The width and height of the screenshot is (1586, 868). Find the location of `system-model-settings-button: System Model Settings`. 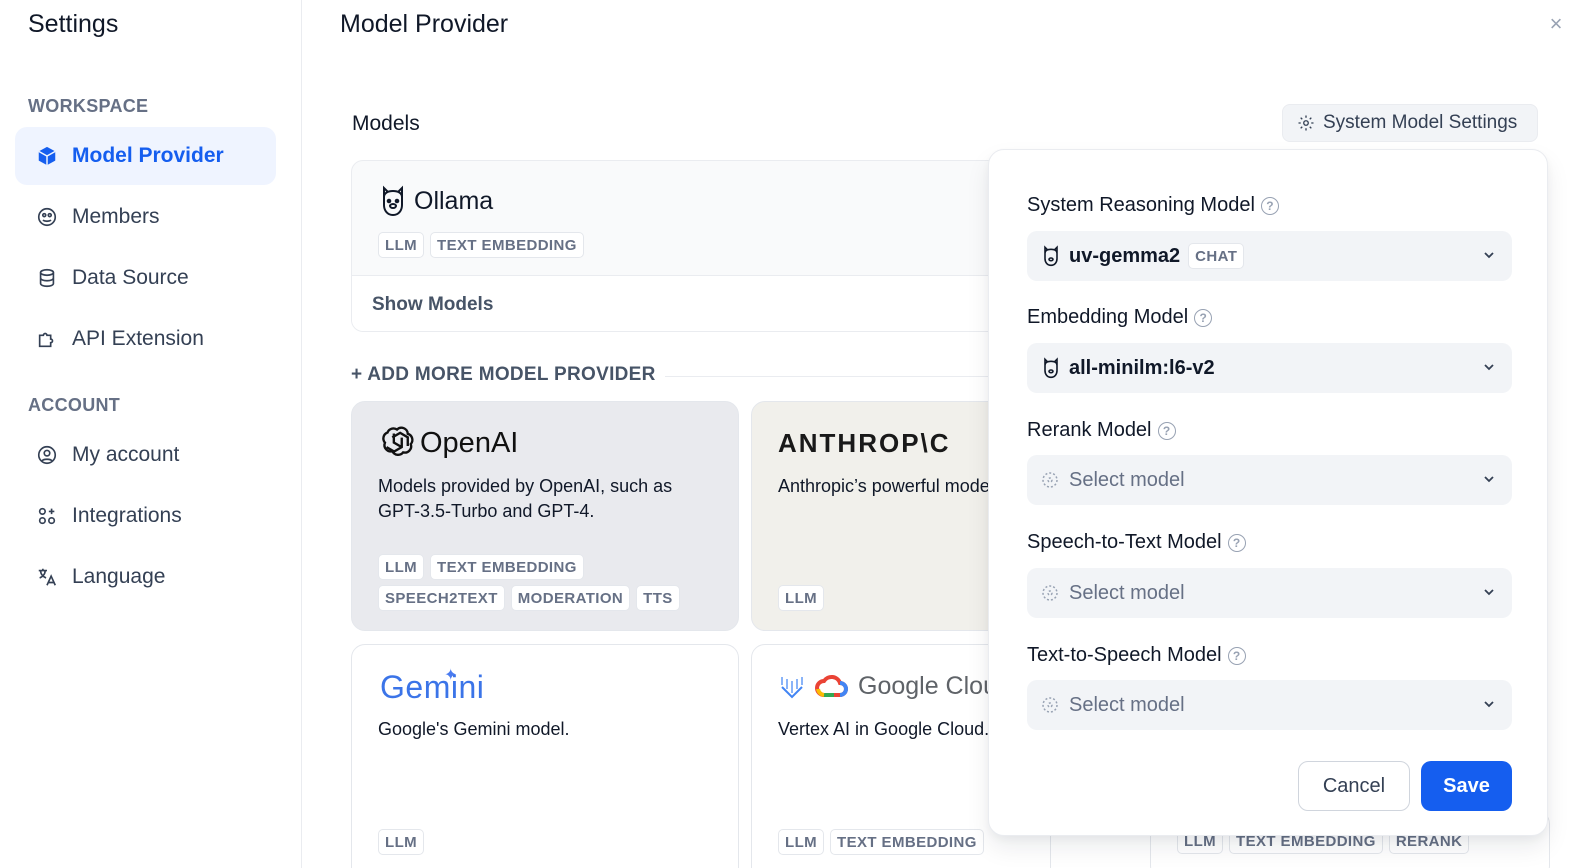

system-model-settings-button: System Model Settings is located at coordinates (1410, 123).